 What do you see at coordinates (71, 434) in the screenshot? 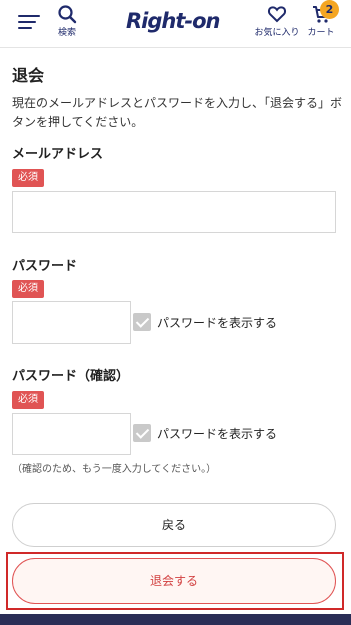
I see `password-confirm-field` at bounding box center [71, 434].